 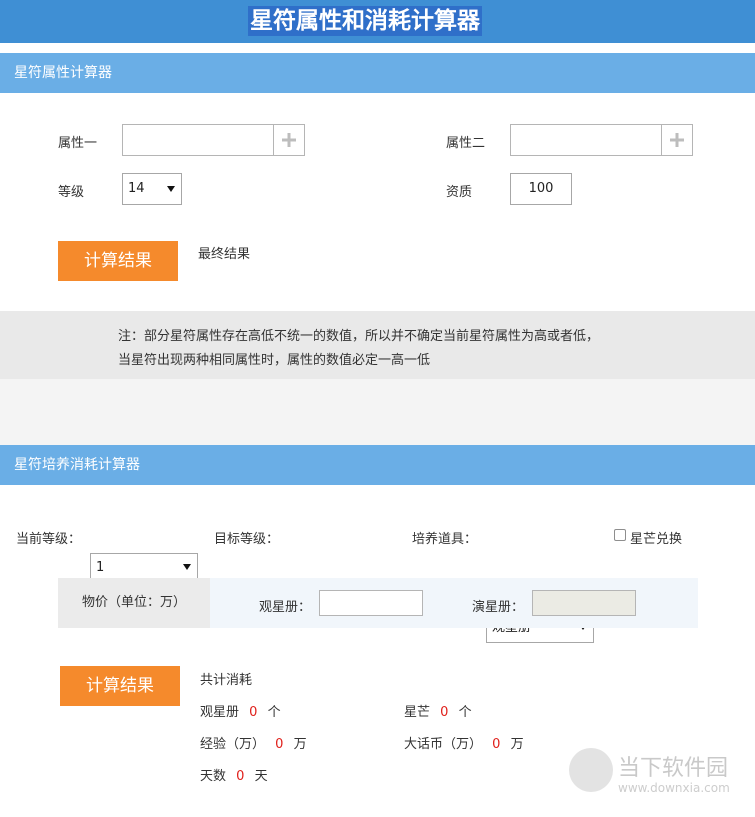 I want to click on watermark-url: www.downxia.com, so click(x=674, y=788).